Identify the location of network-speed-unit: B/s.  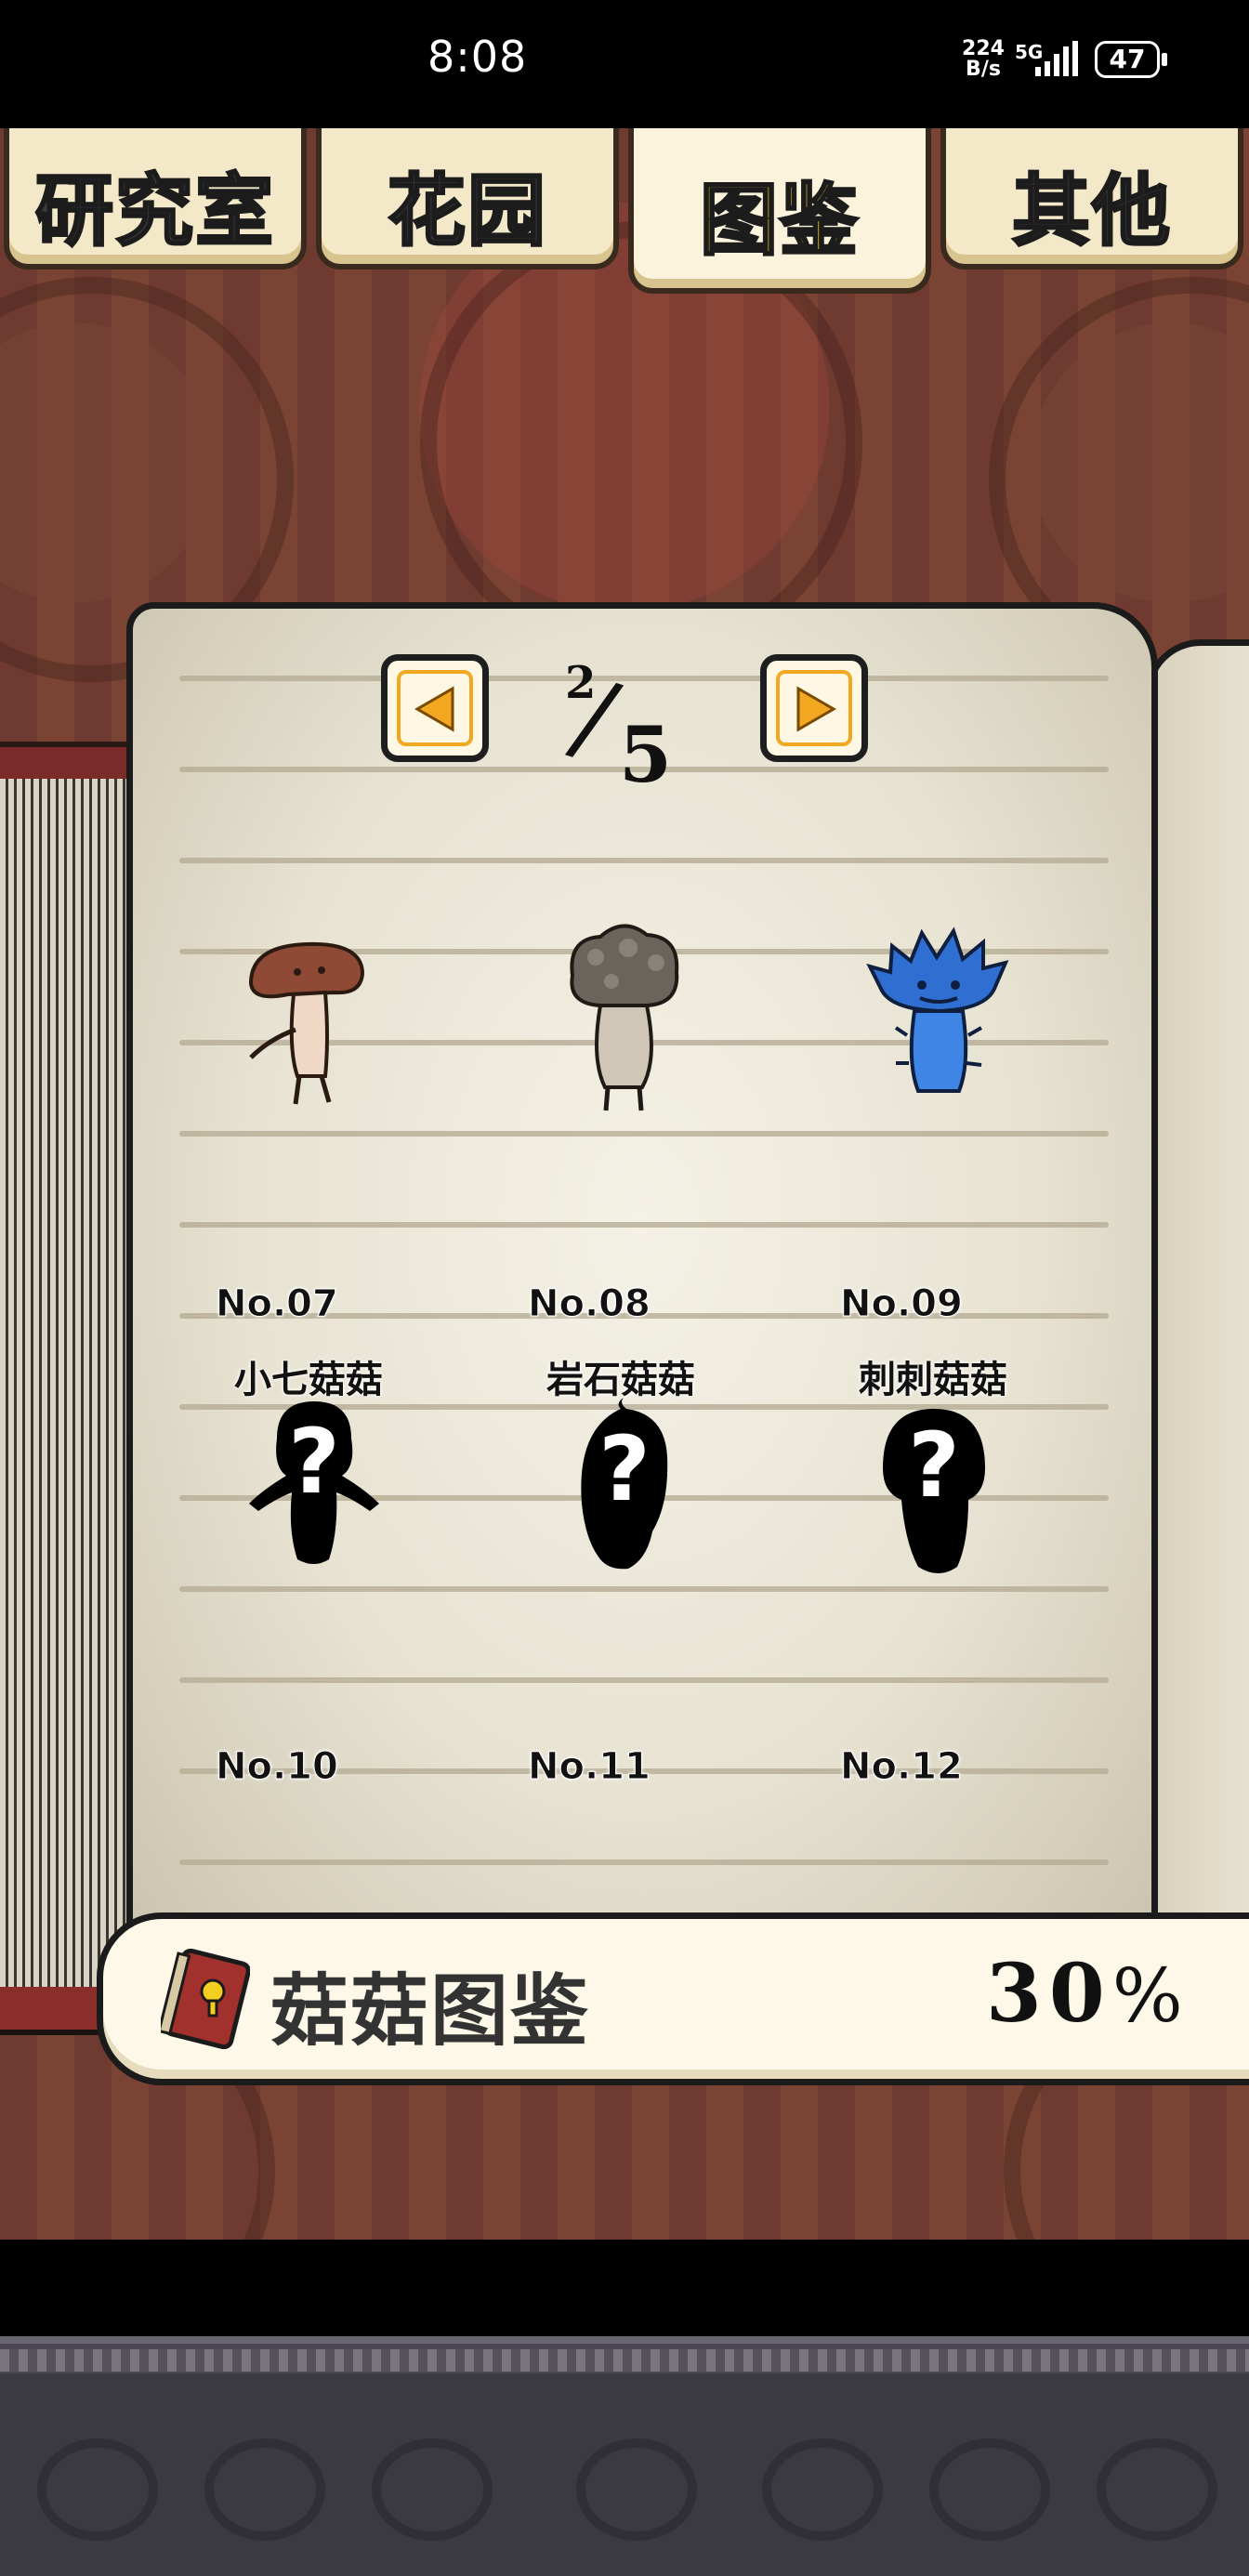
(983, 69).